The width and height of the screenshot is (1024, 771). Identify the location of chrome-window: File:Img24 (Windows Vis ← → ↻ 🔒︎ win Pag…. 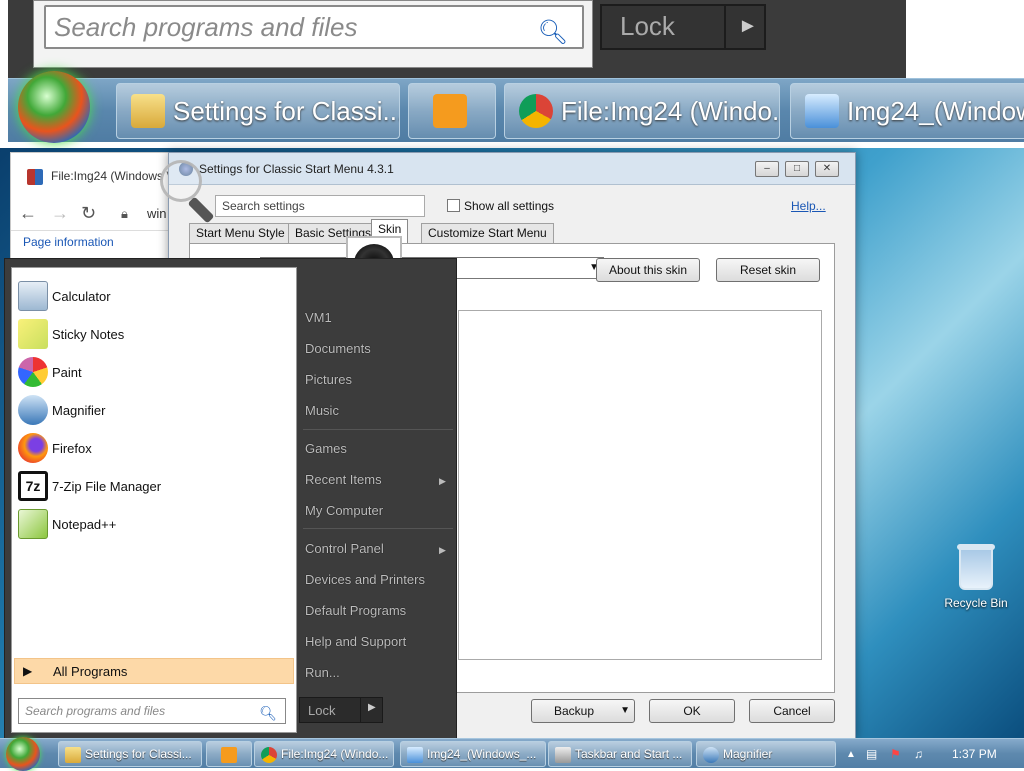
(95, 212).